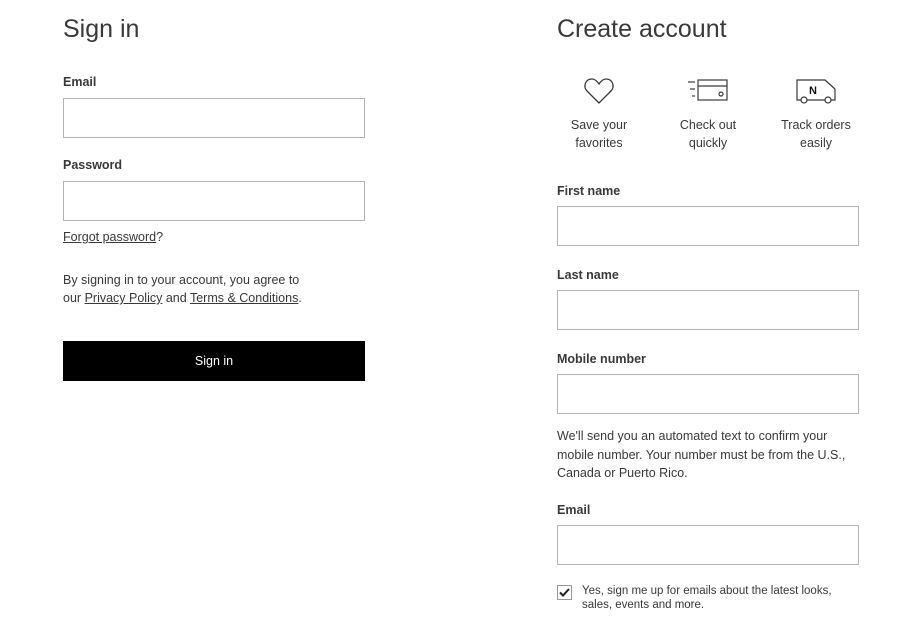 This screenshot has width=917, height=621. I want to click on benefit-favorites: Save your favorites, so click(599, 114).